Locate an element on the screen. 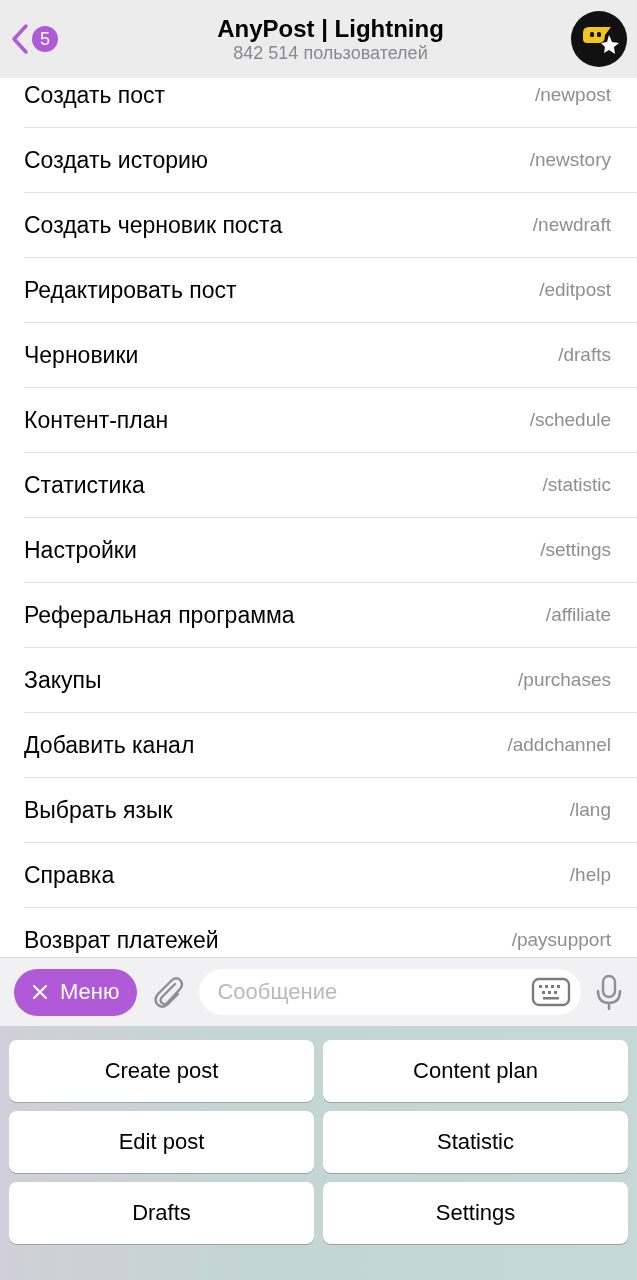 The height and width of the screenshot is (1280, 637). command-label: Добавить канал is located at coordinates (109, 745).